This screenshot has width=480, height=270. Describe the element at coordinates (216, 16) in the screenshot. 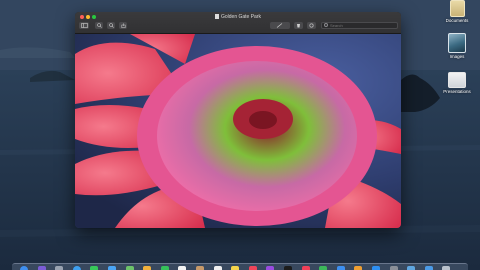

I see `document-icon` at that location.